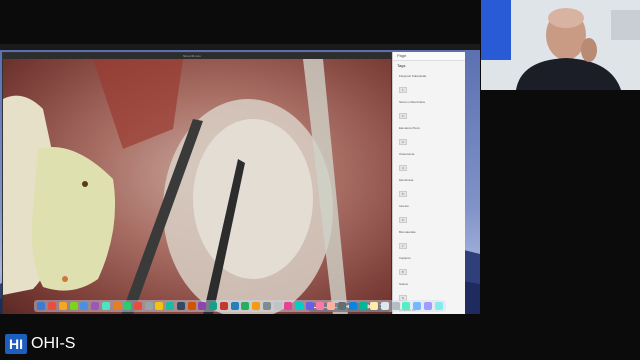 This screenshot has width=640, height=360. Describe the element at coordinates (407, 232) in the screenshot. I see `tag-label: Biomateriale` at that location.